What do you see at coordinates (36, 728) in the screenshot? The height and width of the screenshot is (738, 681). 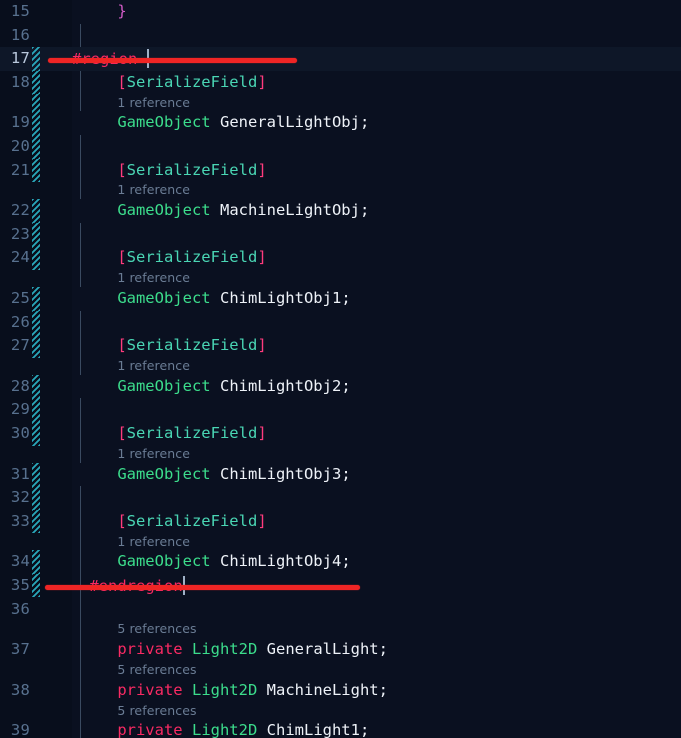 I see `gutter: 39` at bounding box center [36, 728].